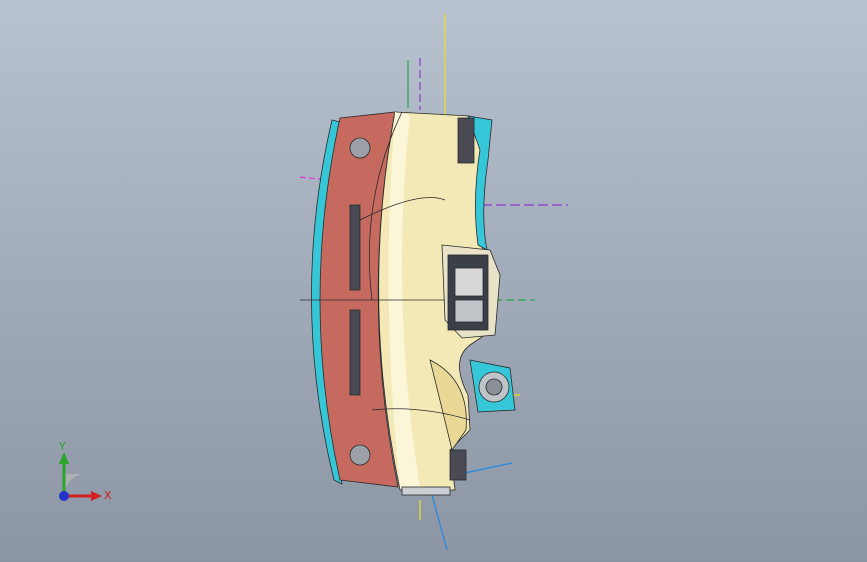  I want to click on triad-x-label: X, so click(108, 495).